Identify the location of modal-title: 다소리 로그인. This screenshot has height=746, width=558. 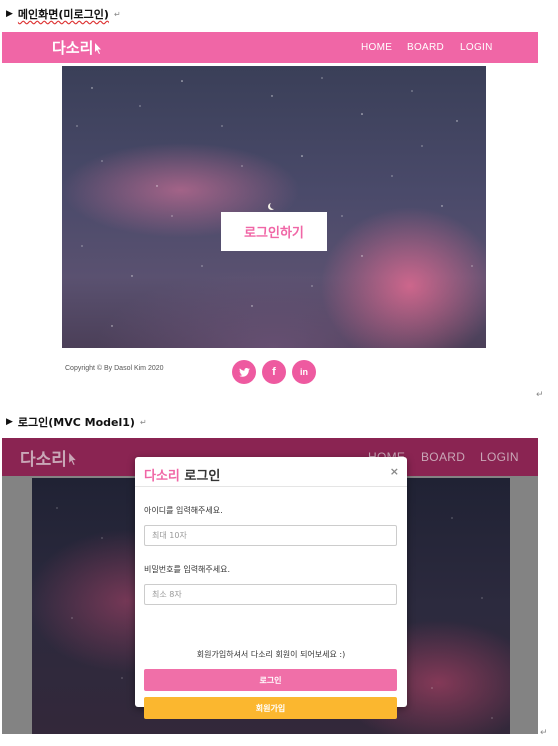
(182, 474).